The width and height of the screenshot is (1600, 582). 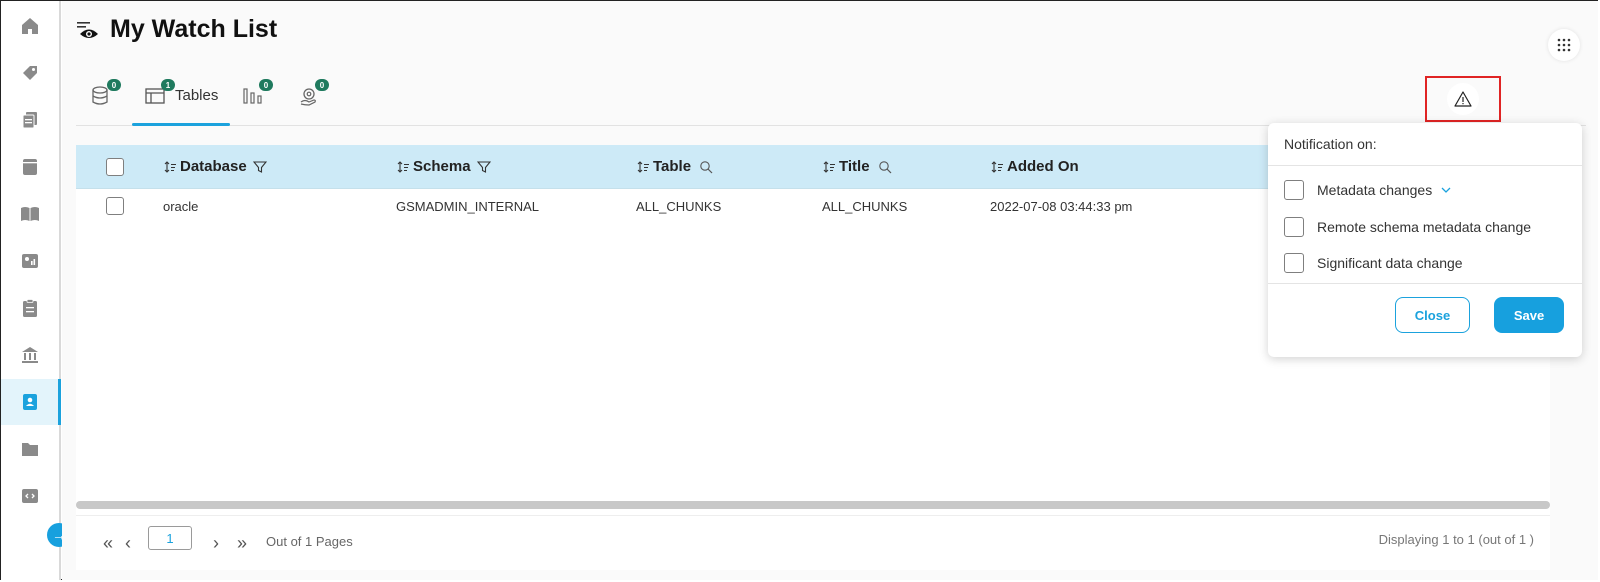 I want to click on open-book-icon, so click(x=30, y=214).